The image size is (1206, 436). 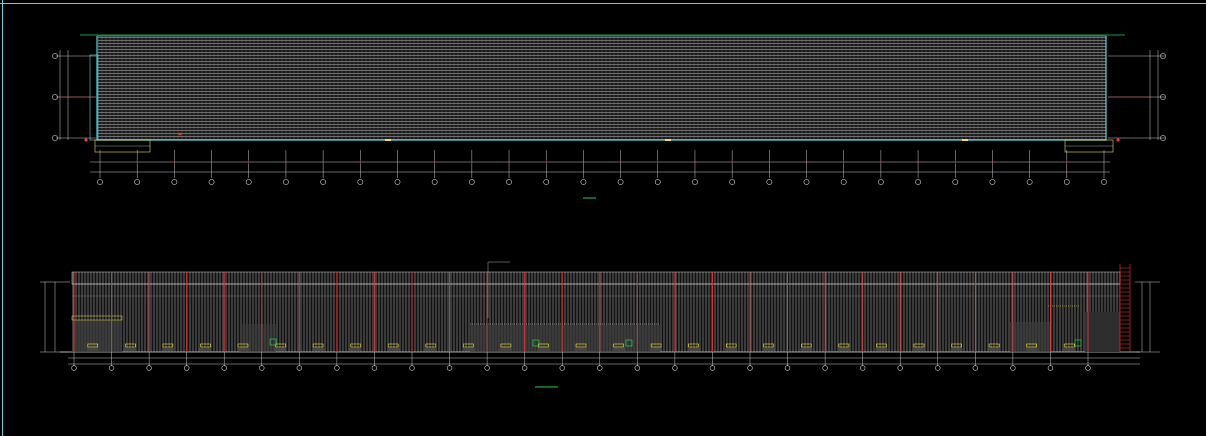 I want to click on plan-right-dims, so click(x=1137, y=95).